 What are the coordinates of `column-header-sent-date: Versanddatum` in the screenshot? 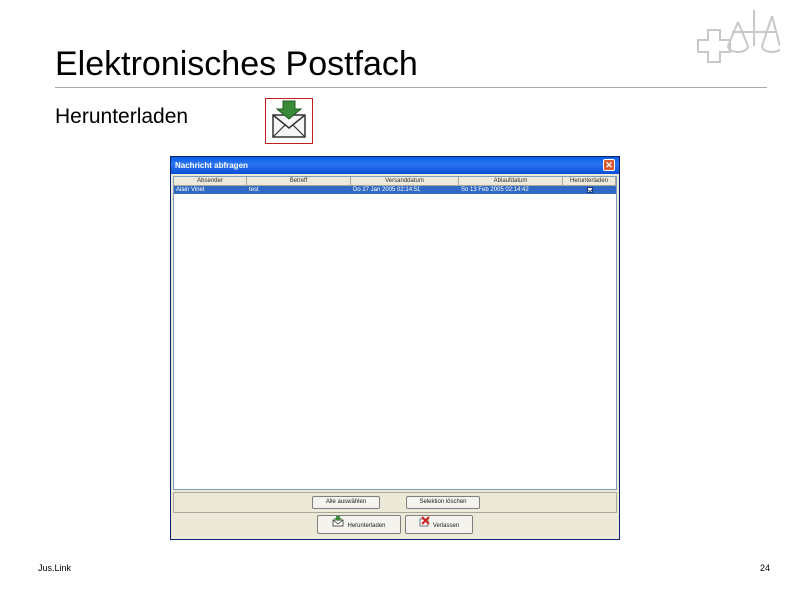 It's located at (405, 181).